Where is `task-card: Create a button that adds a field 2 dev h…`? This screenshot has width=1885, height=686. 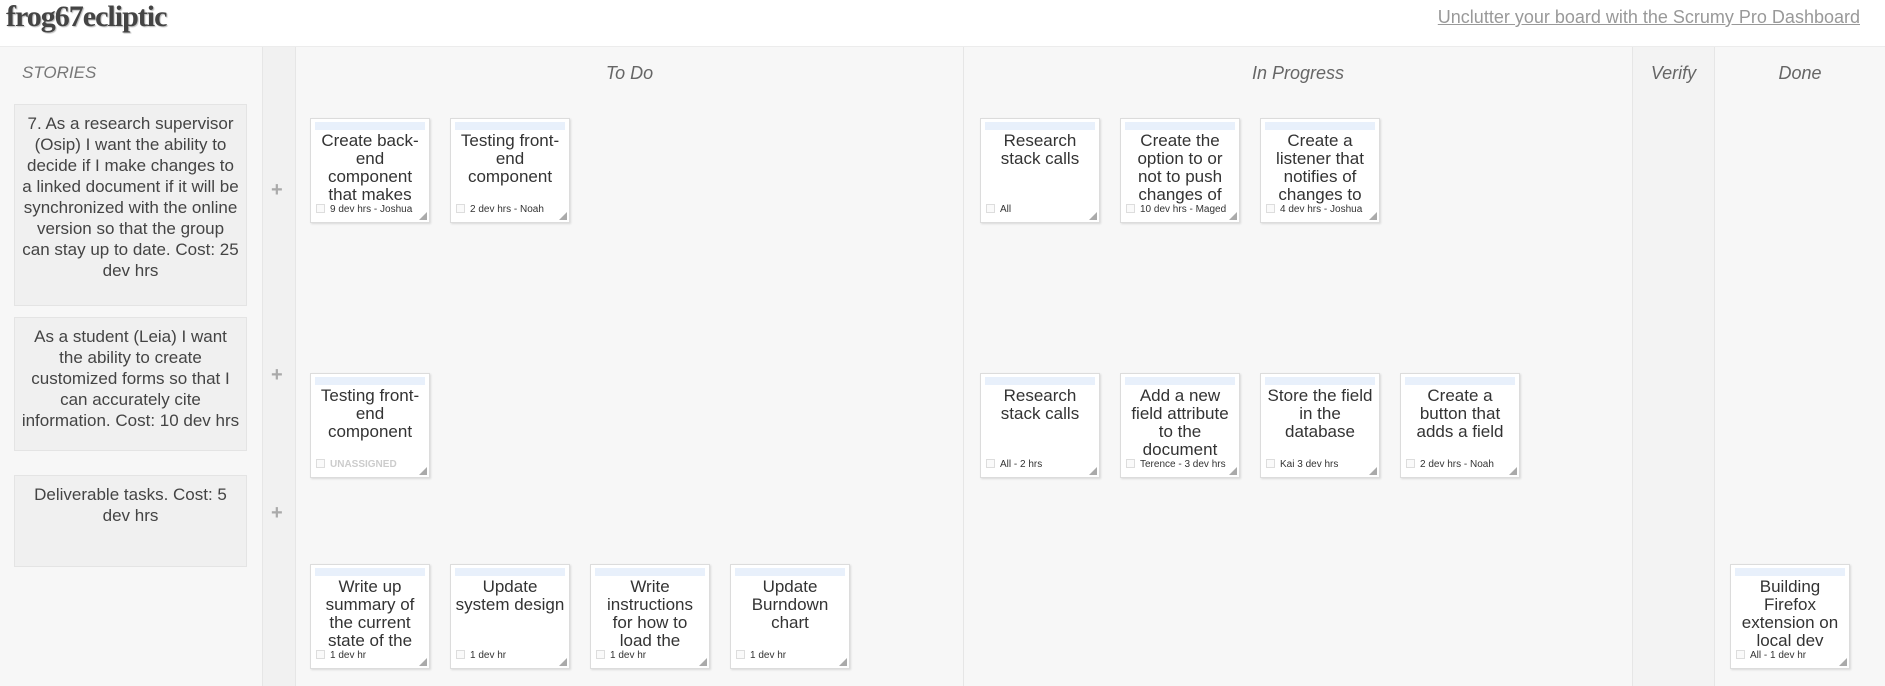 task-card: Create a button that adds a field 2 dev h… is located at coordinates (1460, 425).